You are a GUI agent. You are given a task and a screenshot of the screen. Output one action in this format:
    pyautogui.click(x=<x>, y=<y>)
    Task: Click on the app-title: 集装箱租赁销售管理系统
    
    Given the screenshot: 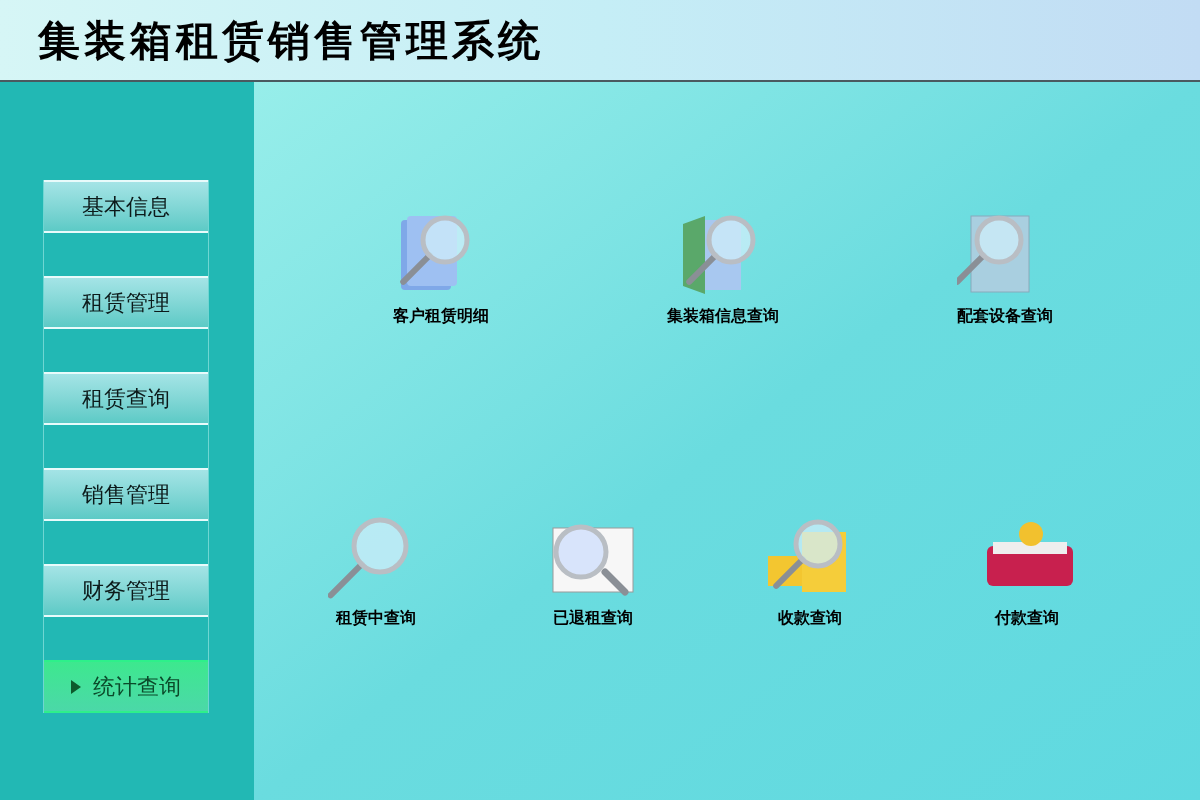 What is the action you would take?
    pyautogui.click(x=291, y=40)
    